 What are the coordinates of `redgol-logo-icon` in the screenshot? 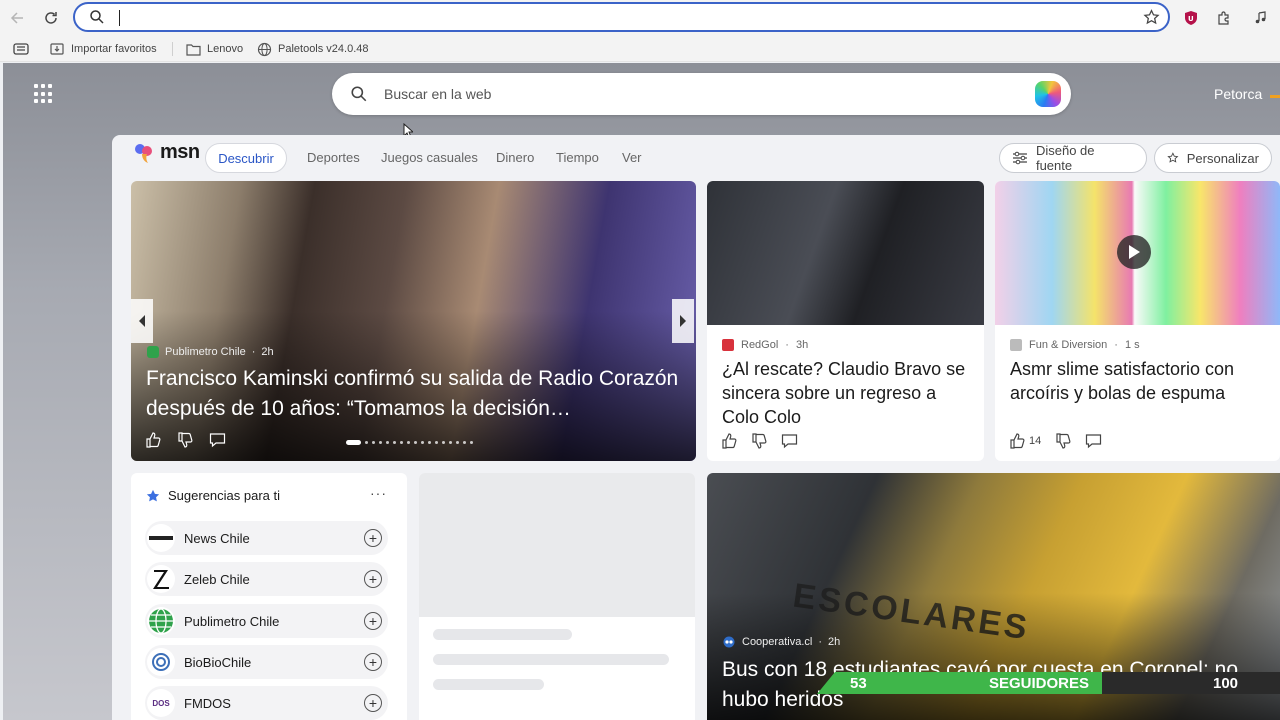 It's located at (728, 345).